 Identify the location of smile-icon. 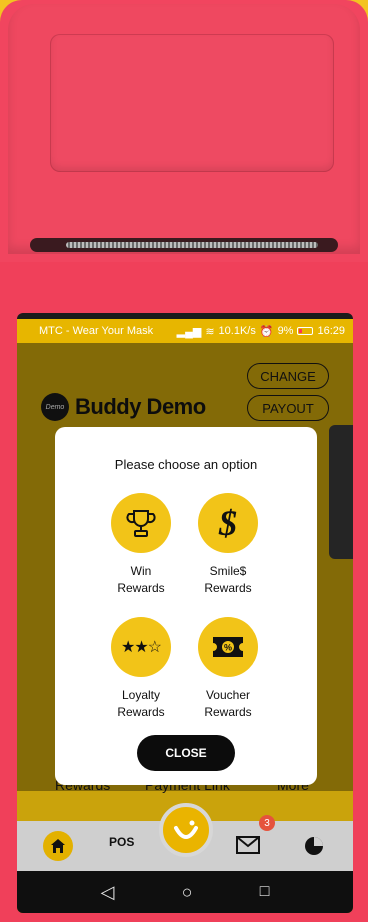
(186, 829).